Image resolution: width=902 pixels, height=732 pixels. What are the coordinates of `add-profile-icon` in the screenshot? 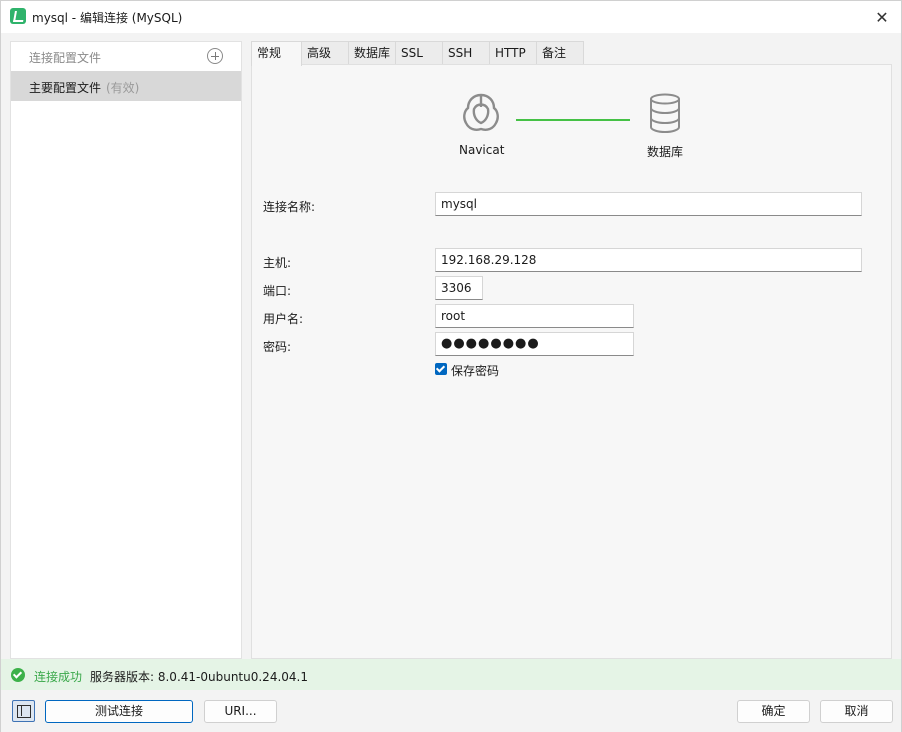 It's located at (215, 56).